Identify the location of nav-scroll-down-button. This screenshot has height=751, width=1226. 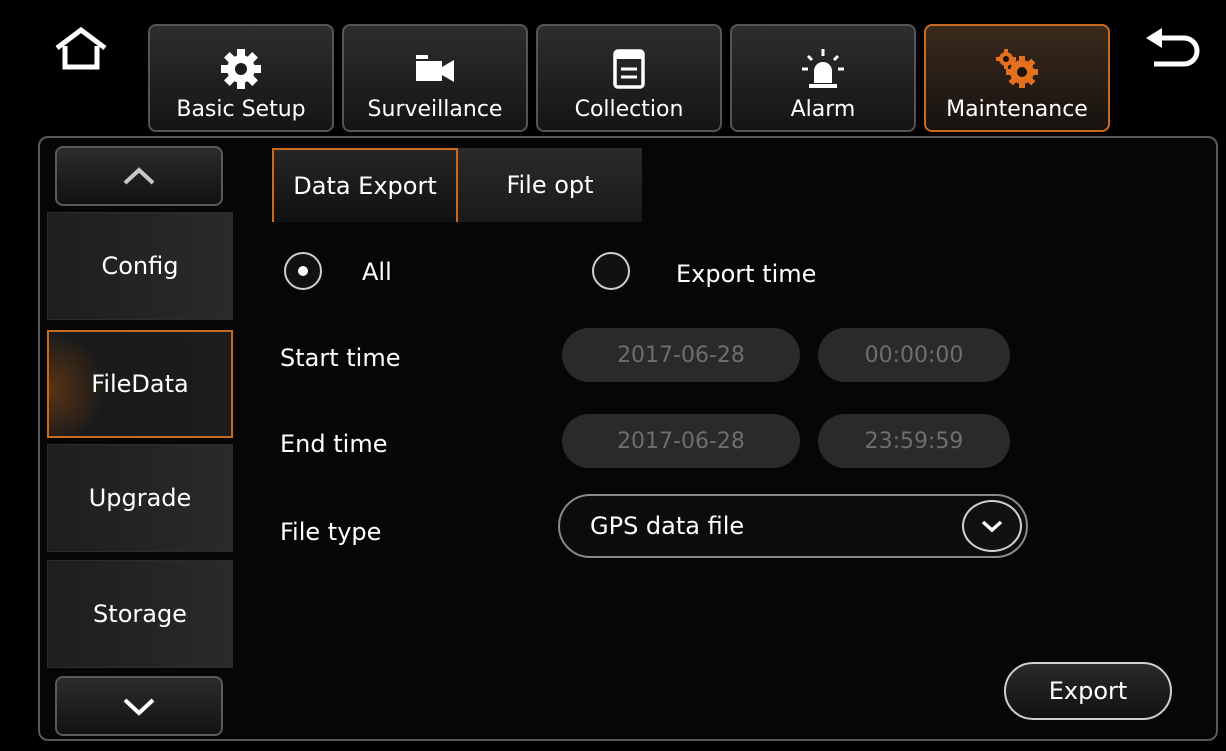
(139, 706).